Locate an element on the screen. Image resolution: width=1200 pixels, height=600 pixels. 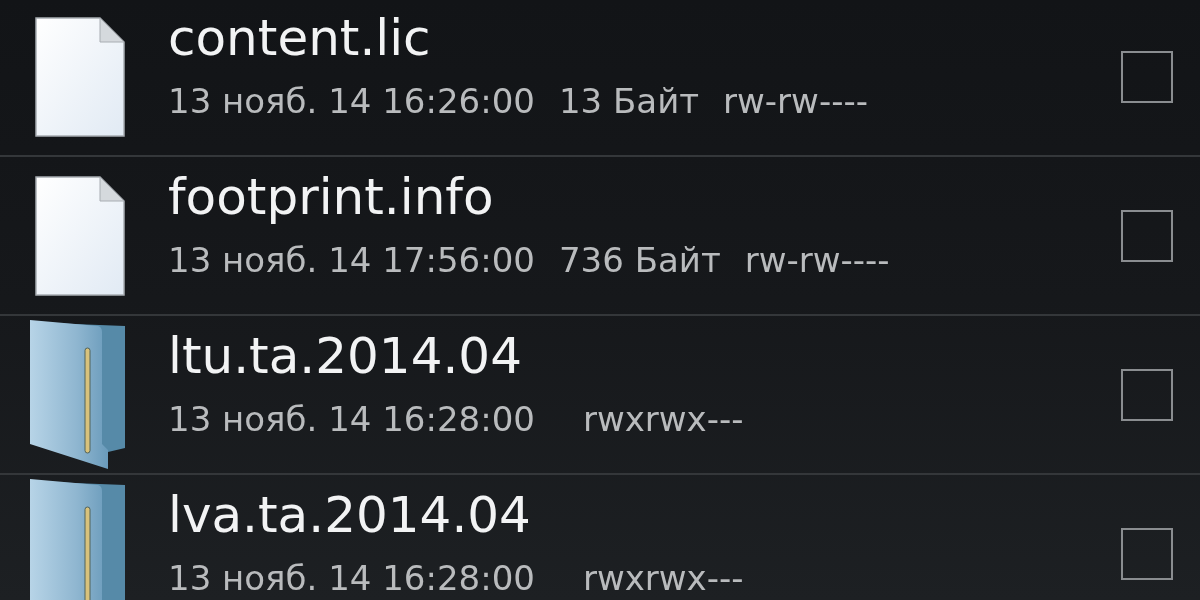
file-name: content.lic is located at coordinates (299, 38).